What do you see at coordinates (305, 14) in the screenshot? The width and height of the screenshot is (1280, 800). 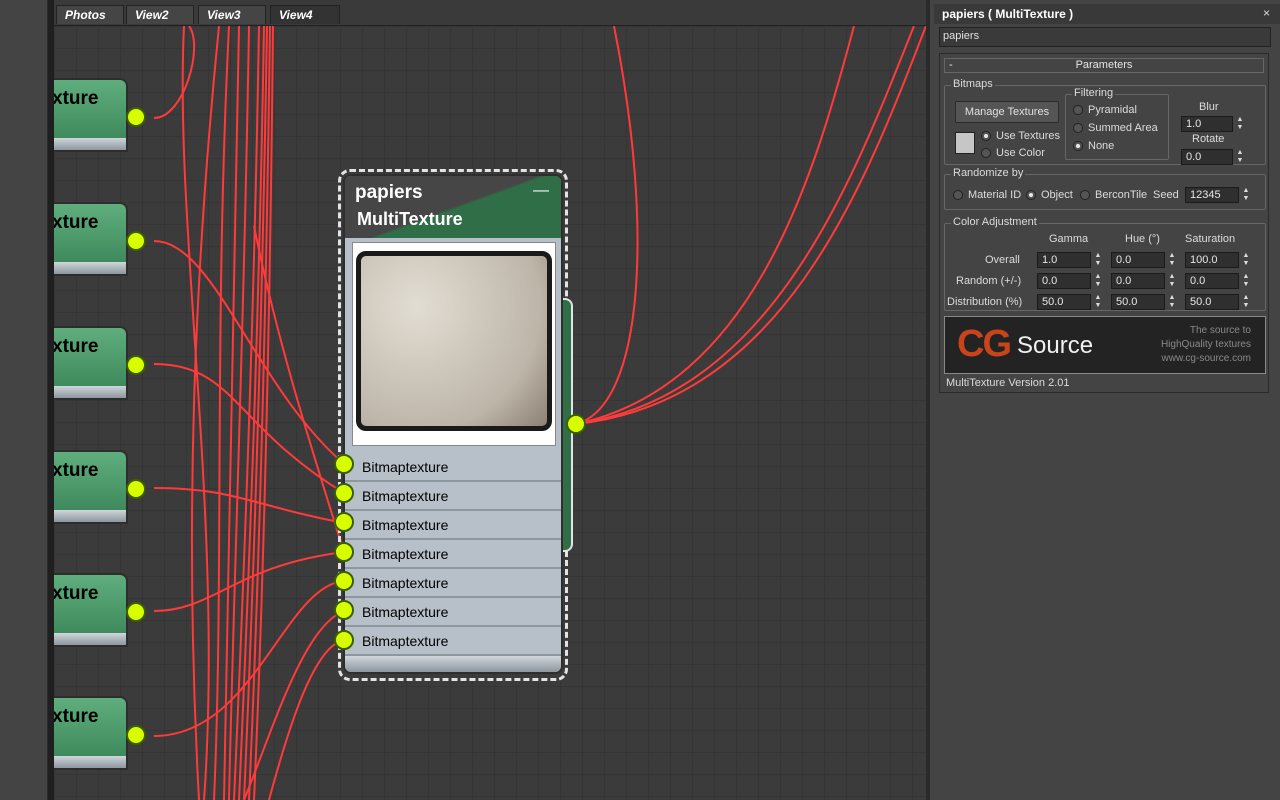 I see `tab-view4: View4` at bounding box center [305, 14].